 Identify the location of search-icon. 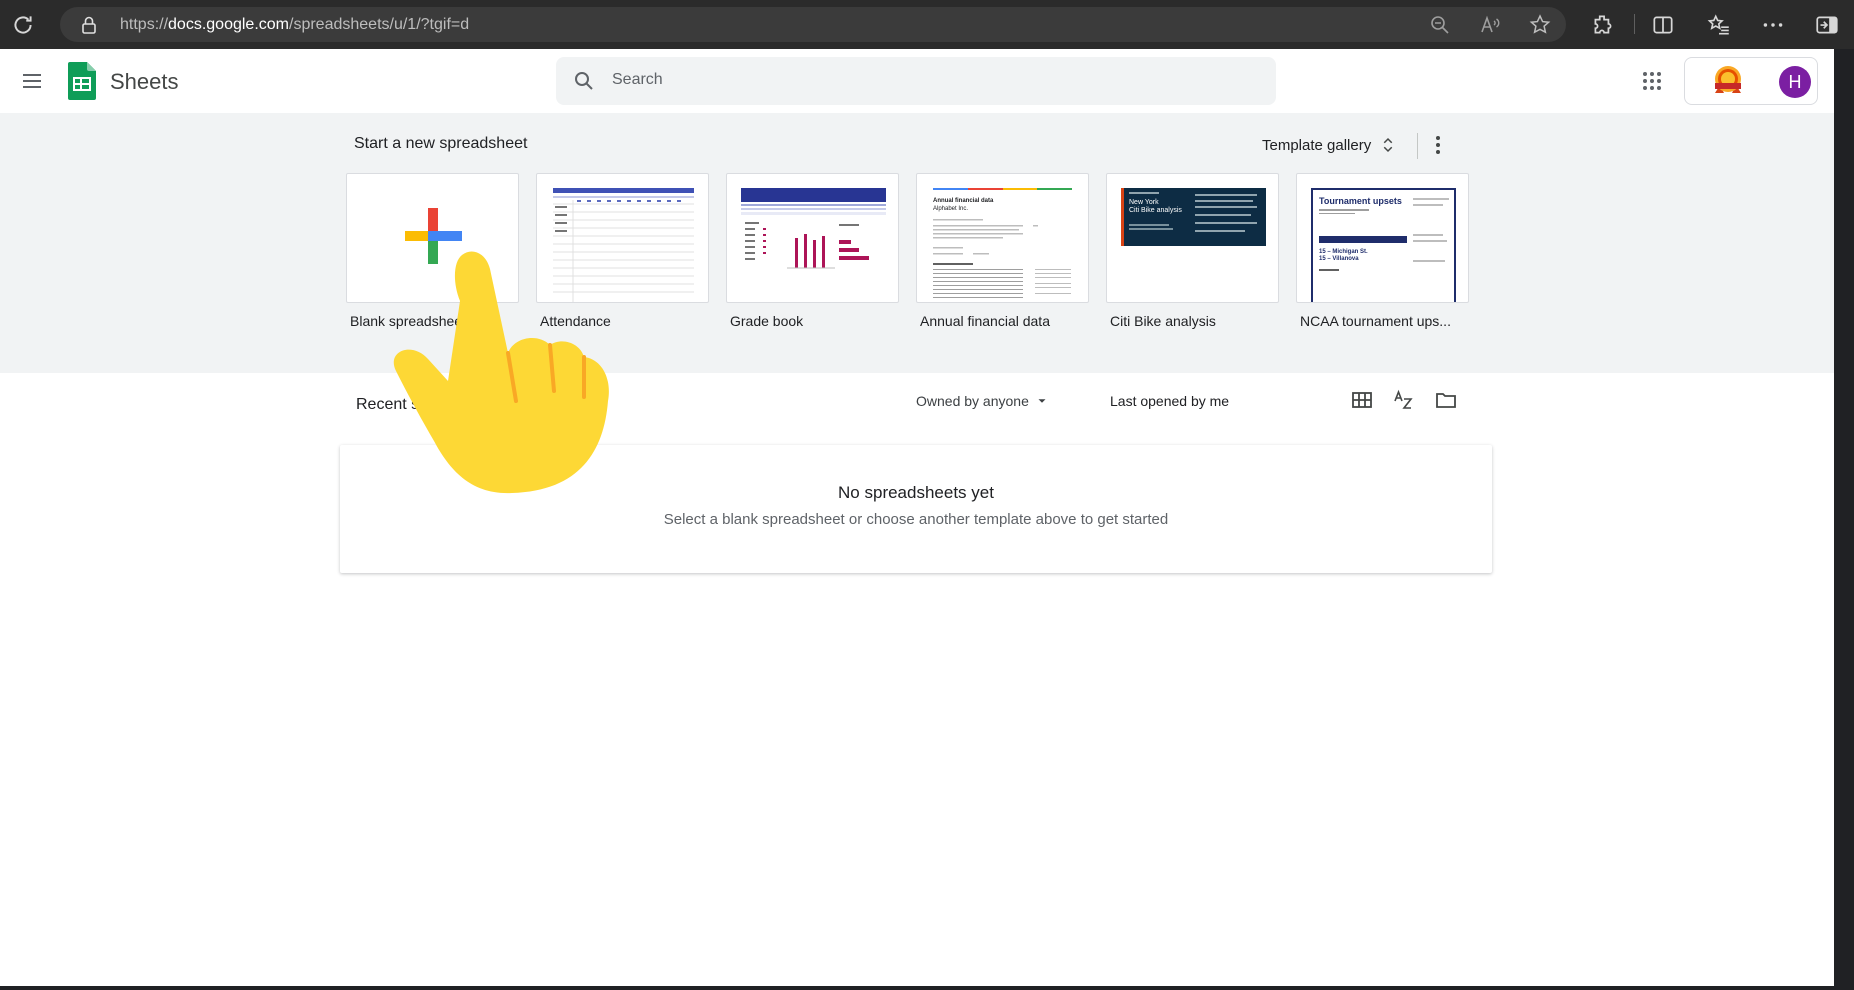
(584, 81).